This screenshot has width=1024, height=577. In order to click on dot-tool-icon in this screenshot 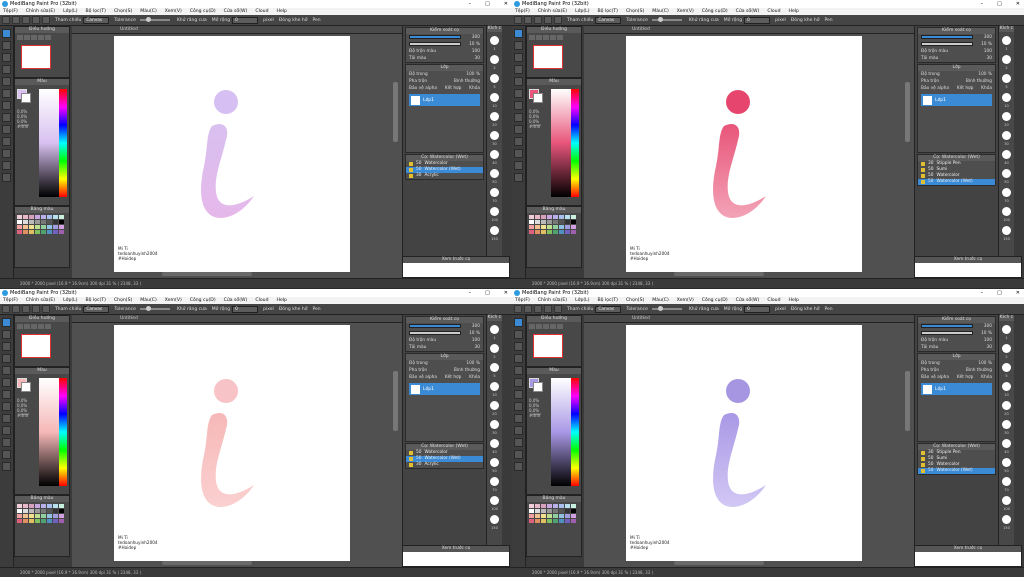, I will do `click(6, 57)`.